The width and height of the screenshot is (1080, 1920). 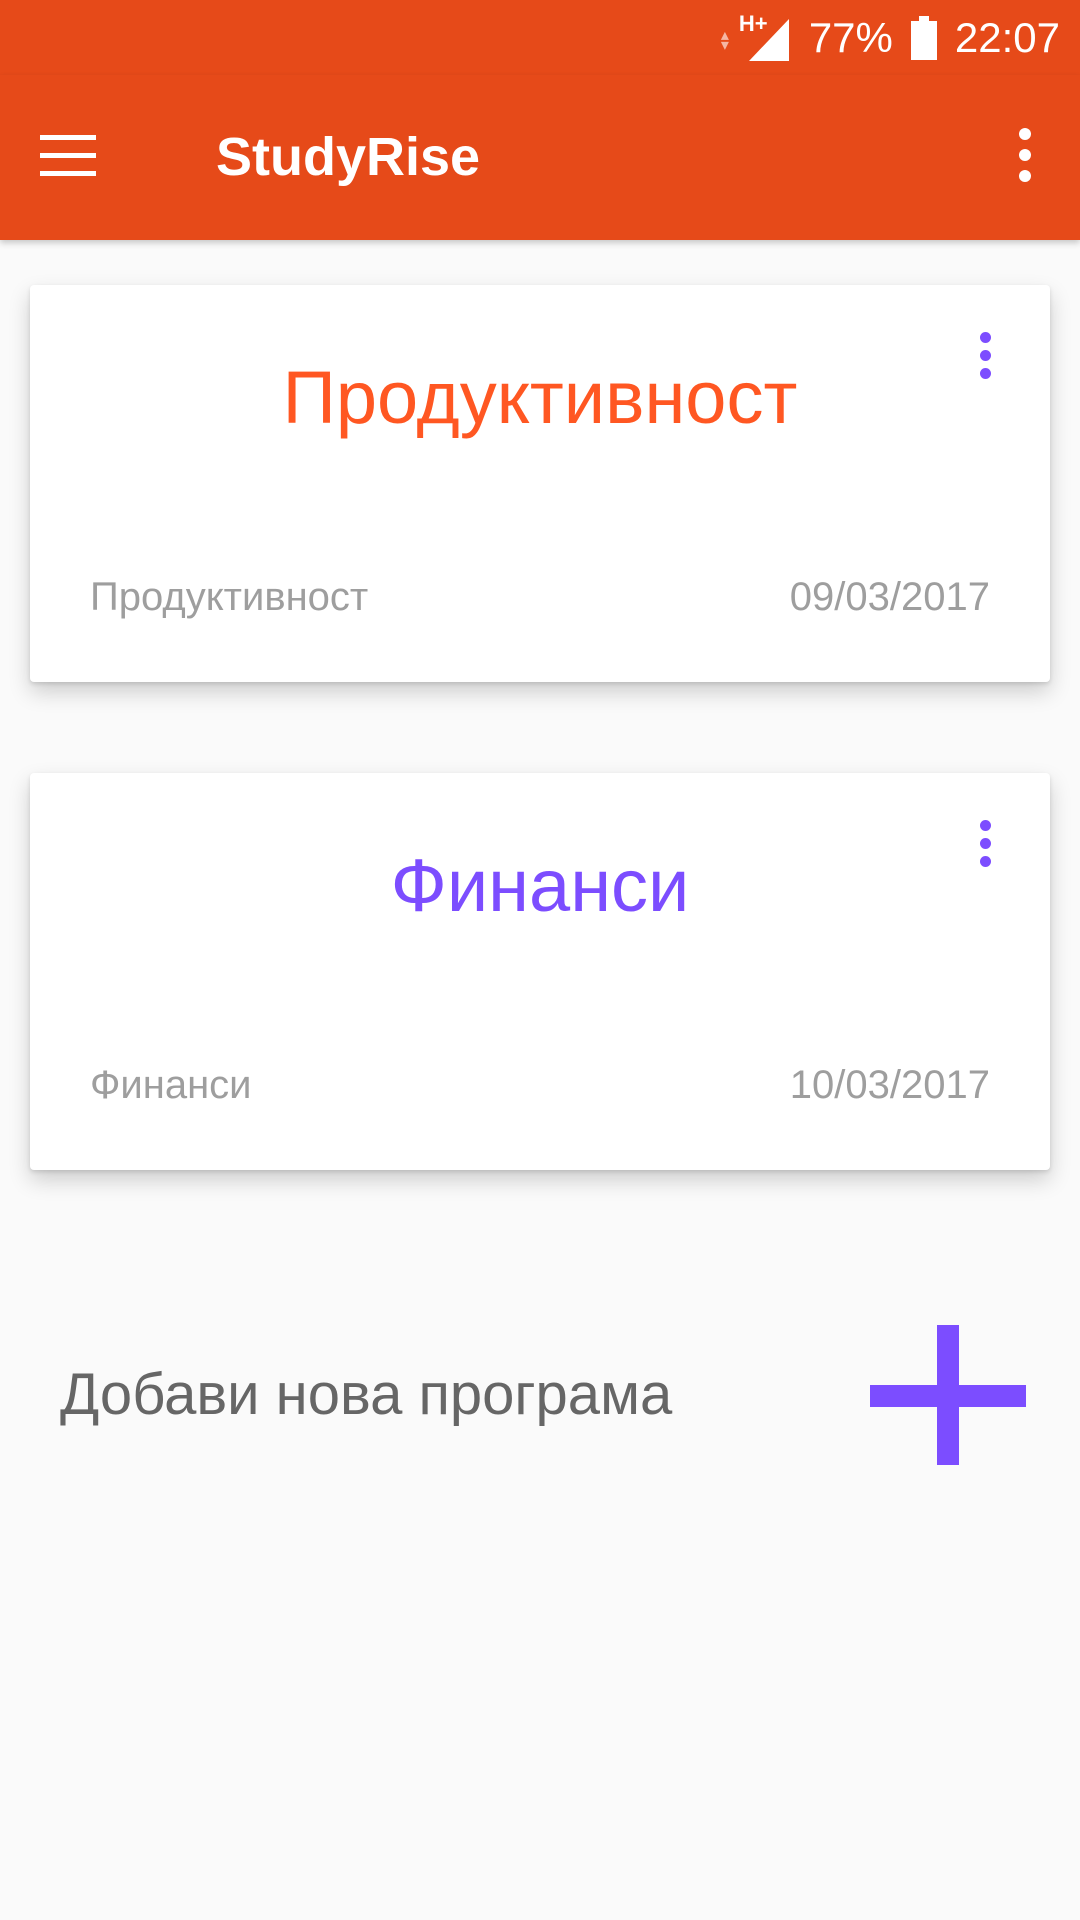 What do you see at coordinates (366, 1395) in the screenshot?
I see `add-program-label: Добави нова програма` at bounding box center [366, 1395].